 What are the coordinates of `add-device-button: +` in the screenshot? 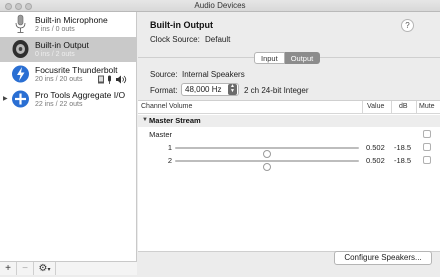 It's located at (8, 268).